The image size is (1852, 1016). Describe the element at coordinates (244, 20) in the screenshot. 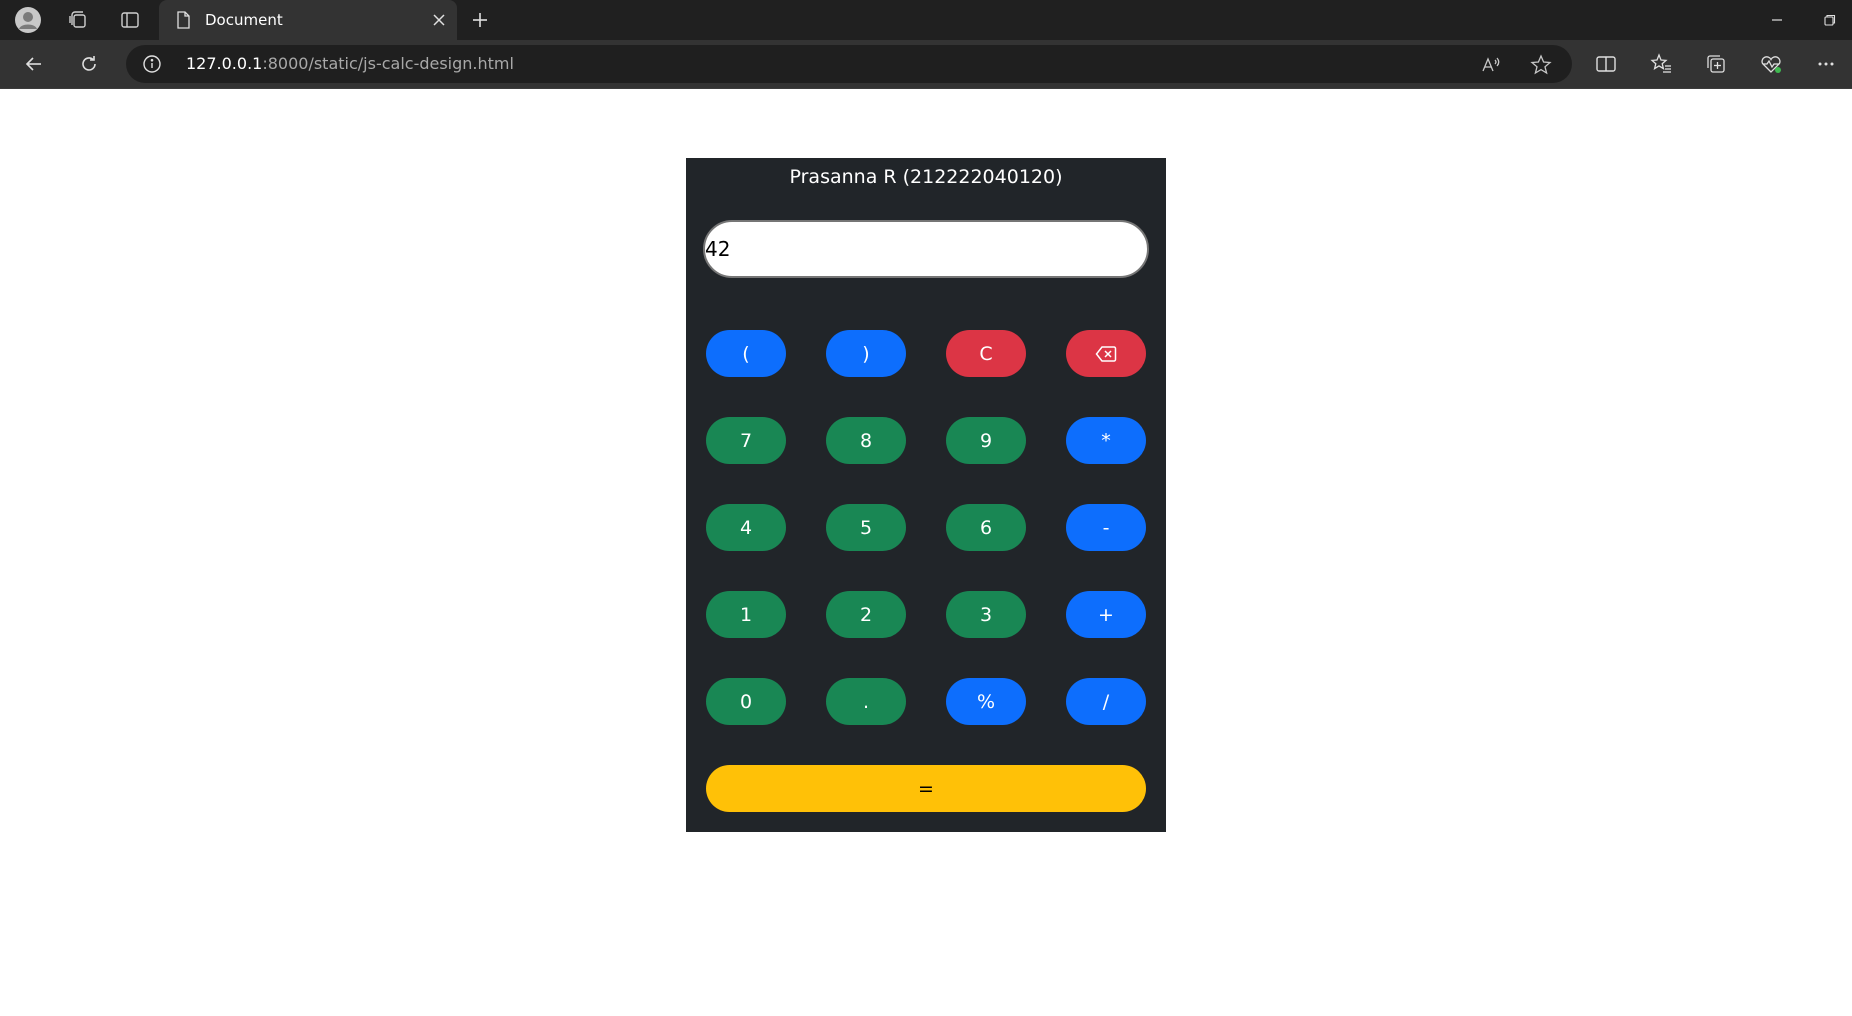

I see `tab-title: Document` at that location.